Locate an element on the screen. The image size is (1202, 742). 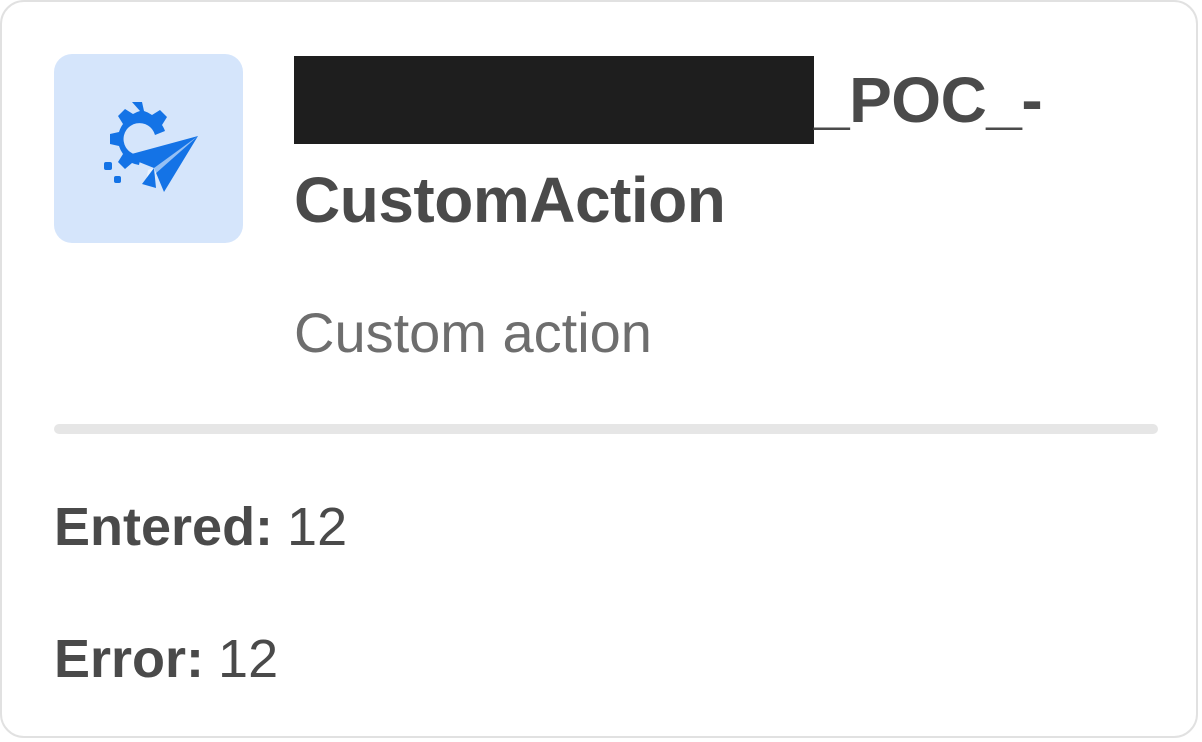
error-label: Error: is located at coordinates (129, 659).